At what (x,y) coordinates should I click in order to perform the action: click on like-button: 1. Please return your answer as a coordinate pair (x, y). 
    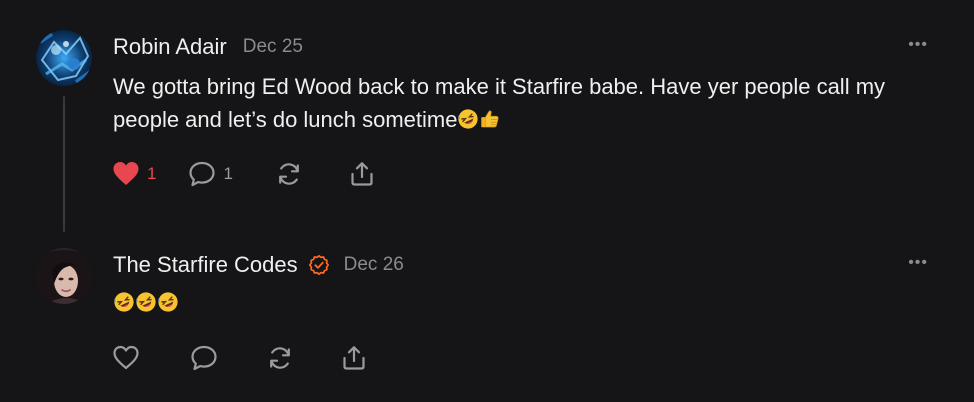
    Looking at the image, I should click on (134, 174).